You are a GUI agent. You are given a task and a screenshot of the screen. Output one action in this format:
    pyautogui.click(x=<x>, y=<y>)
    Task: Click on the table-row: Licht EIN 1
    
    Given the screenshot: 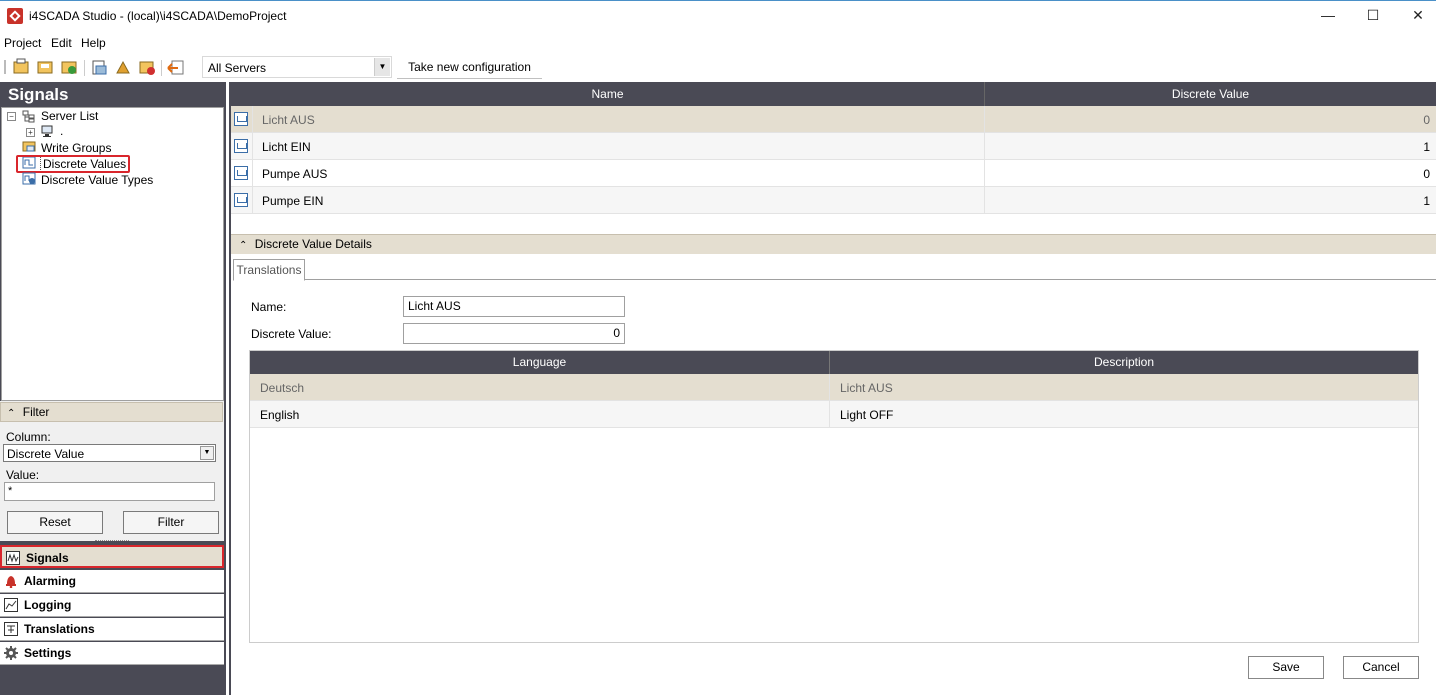 What is the action you would take?
    pyautogui.click(x=833, y=146)
    